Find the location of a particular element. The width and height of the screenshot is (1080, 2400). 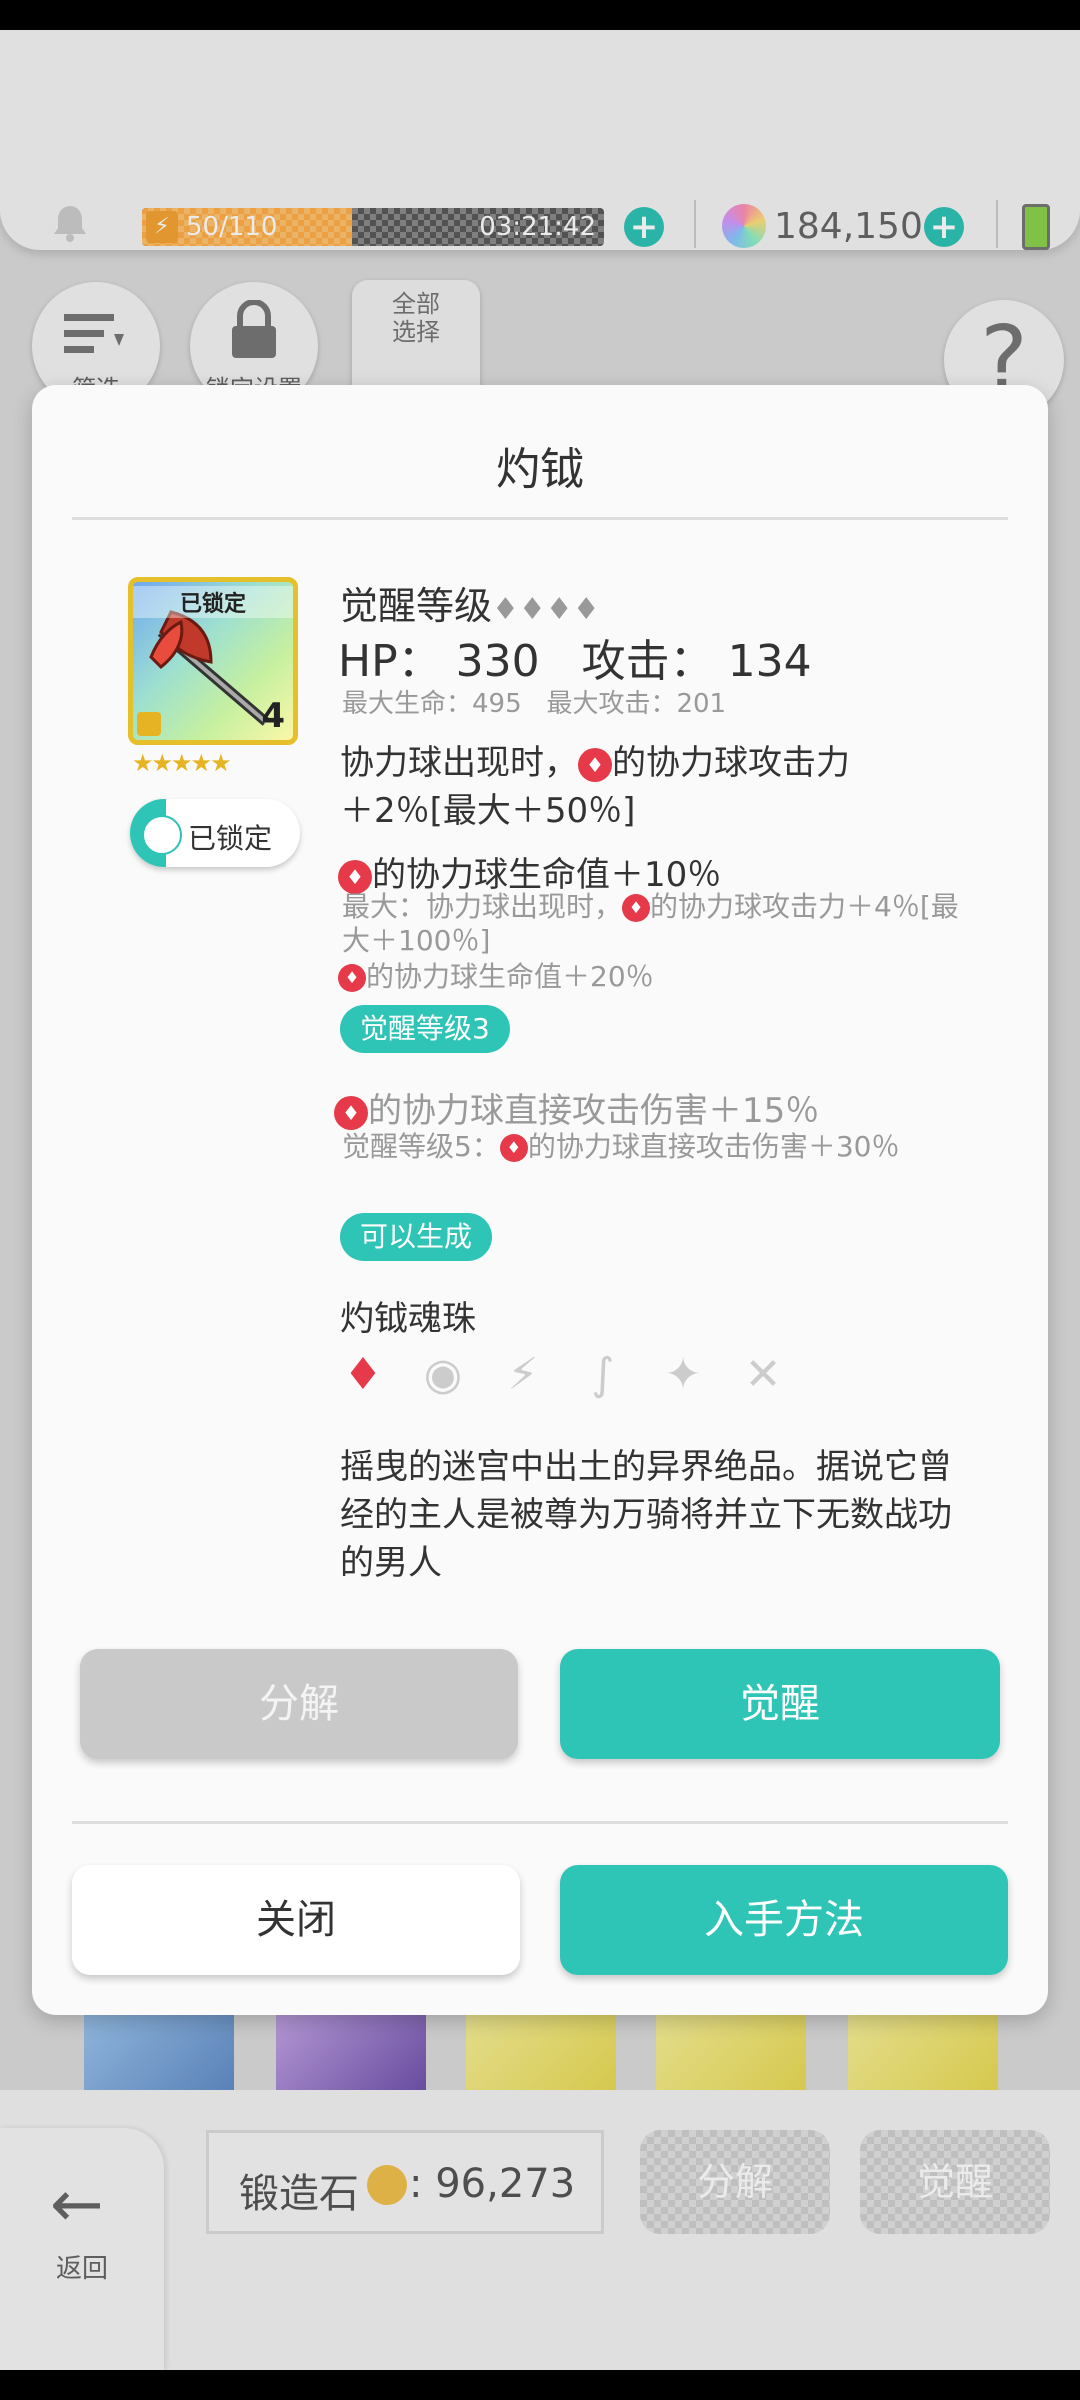

max-stats-line: 最大生命：495 最大攻击：201 is located at coordinates (534, 704).